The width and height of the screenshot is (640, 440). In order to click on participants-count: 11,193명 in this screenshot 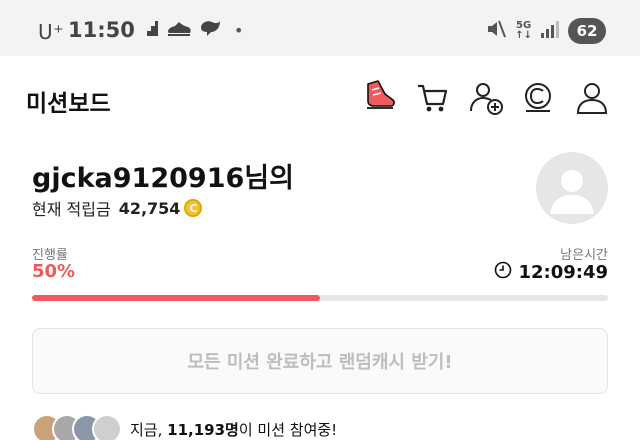, I will do `click(203, 429)`.